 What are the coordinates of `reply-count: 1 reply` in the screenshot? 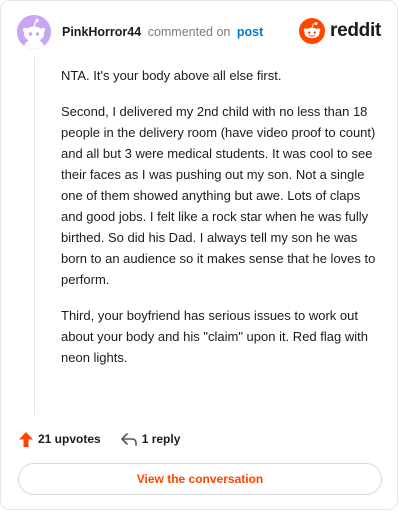 It's located at (161, 439).